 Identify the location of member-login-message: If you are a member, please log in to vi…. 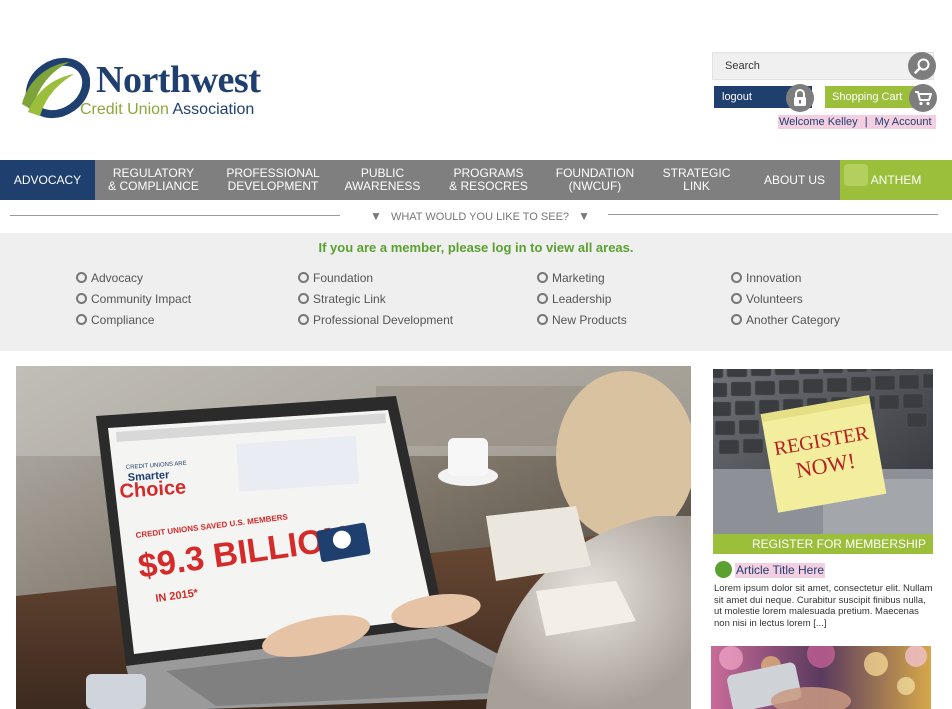
(476, 247).